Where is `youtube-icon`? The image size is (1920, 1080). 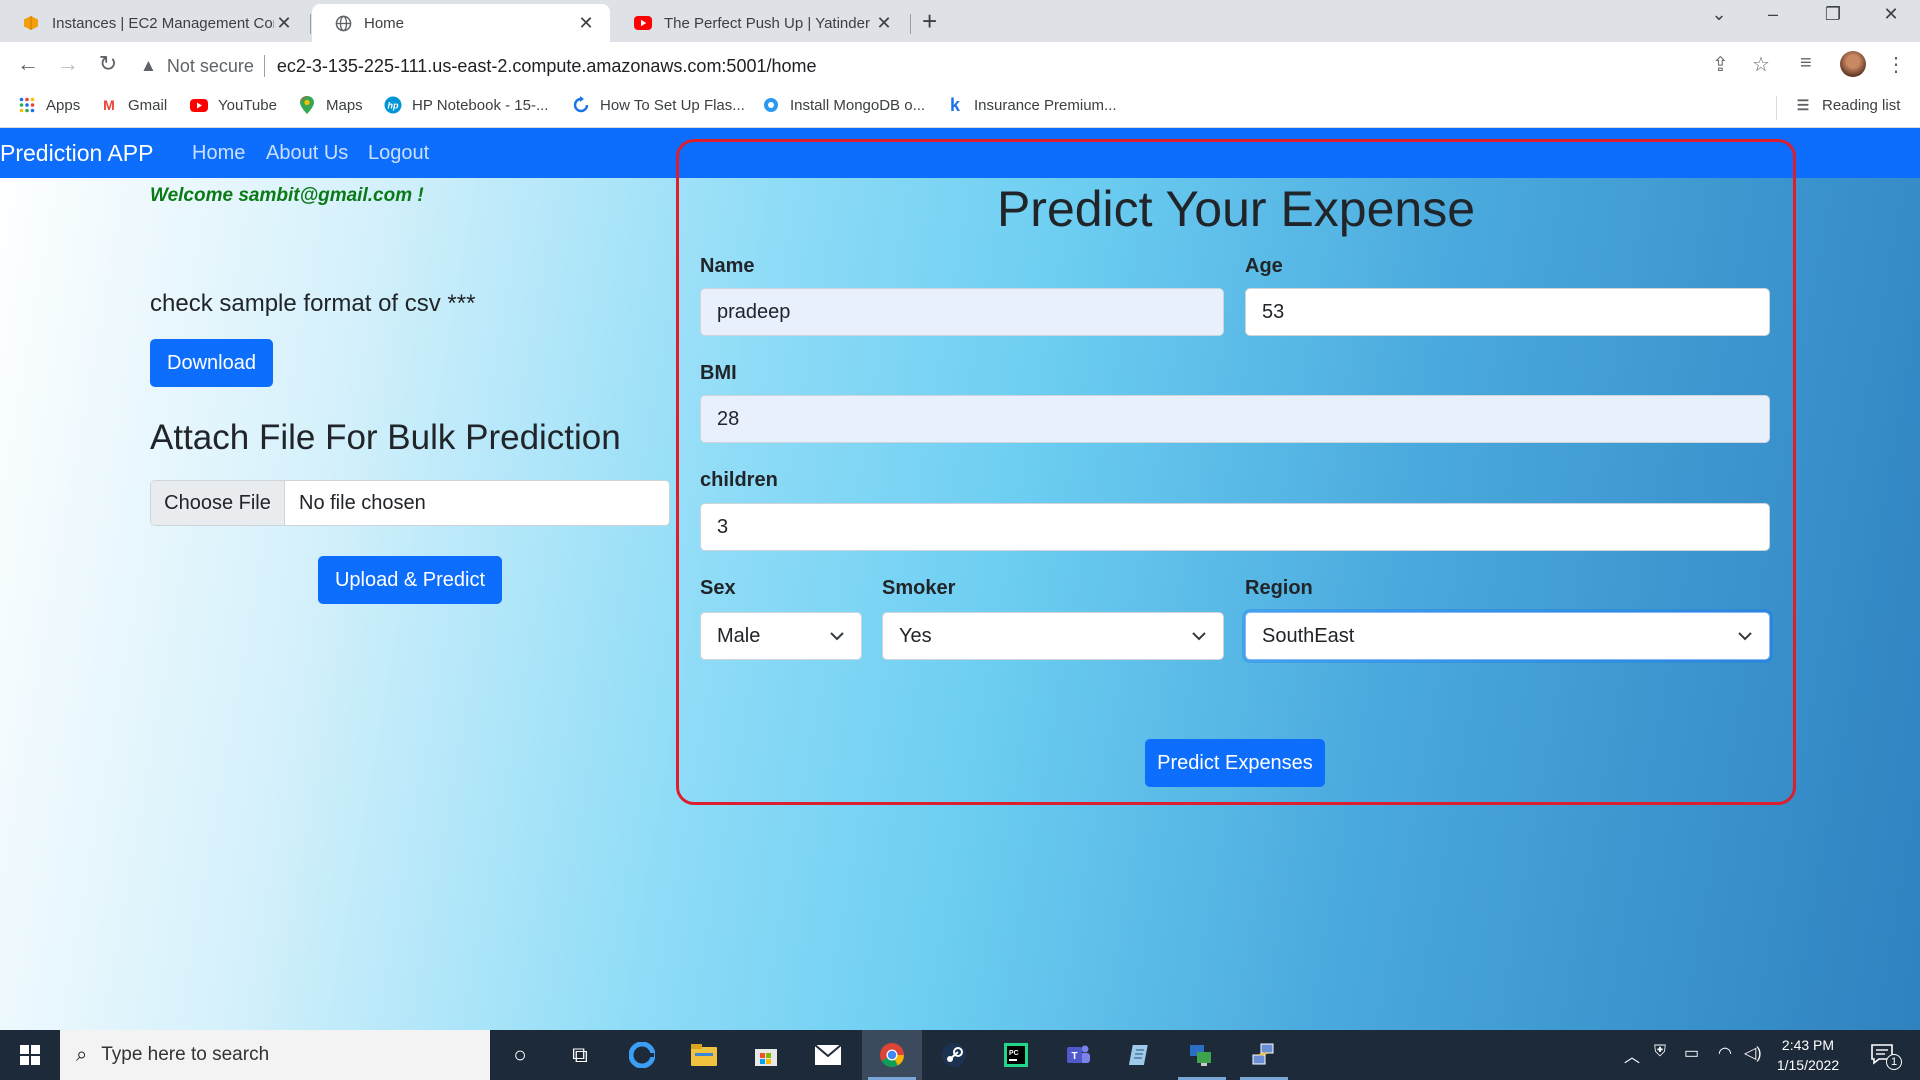 youtube-icon is located at coordinates (643, 23).